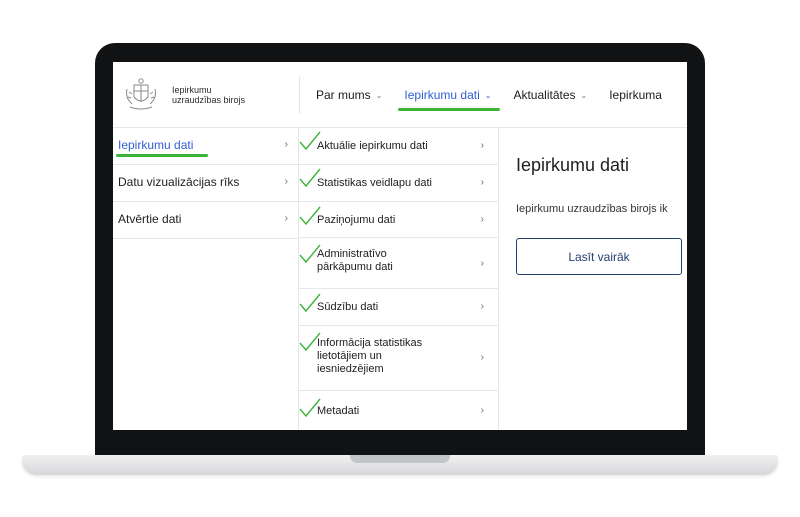 This screenshot has width=800, height=517. Describe the element at coordinates (573, 165) in the screenshot. I see `preview-title: Iepirkumu dati` at that location.